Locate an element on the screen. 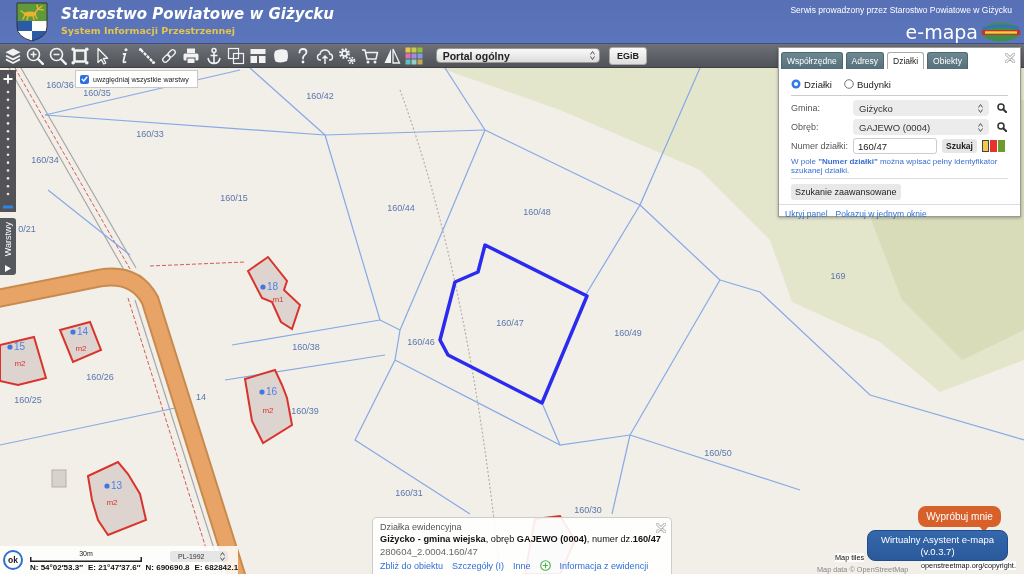 The width and height of the screenshot is (1024, 574). parcel-label: 160/48 is located at coordinates (537, 212).